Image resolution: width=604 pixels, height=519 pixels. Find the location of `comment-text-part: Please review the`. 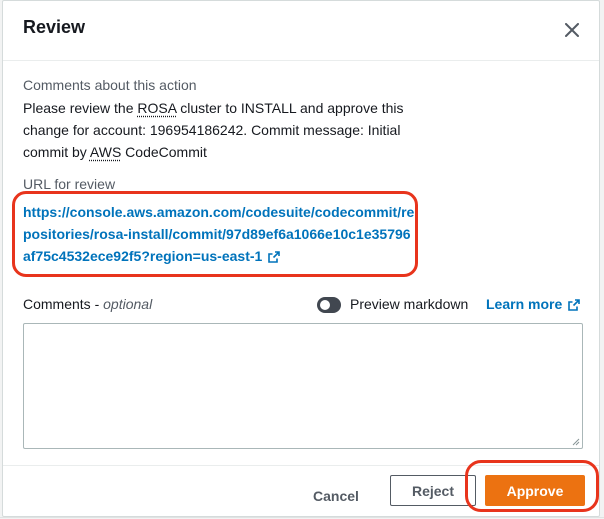

comment-text-part: Please review the is located at coordinates (80, 108).